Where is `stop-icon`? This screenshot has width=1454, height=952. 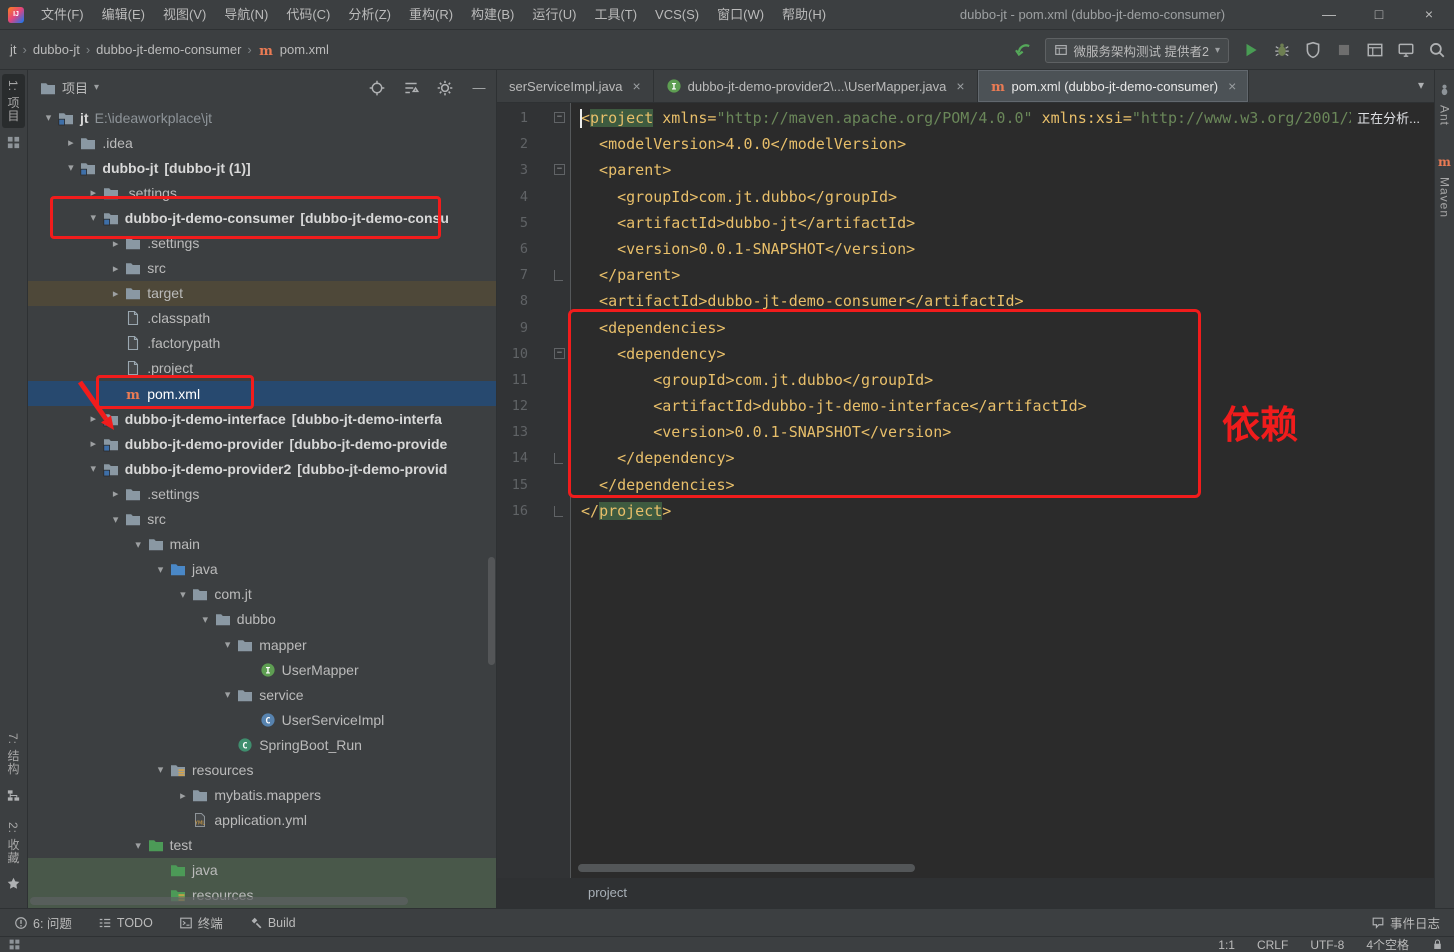 stop-icon is located at coordinates (1344, 50).